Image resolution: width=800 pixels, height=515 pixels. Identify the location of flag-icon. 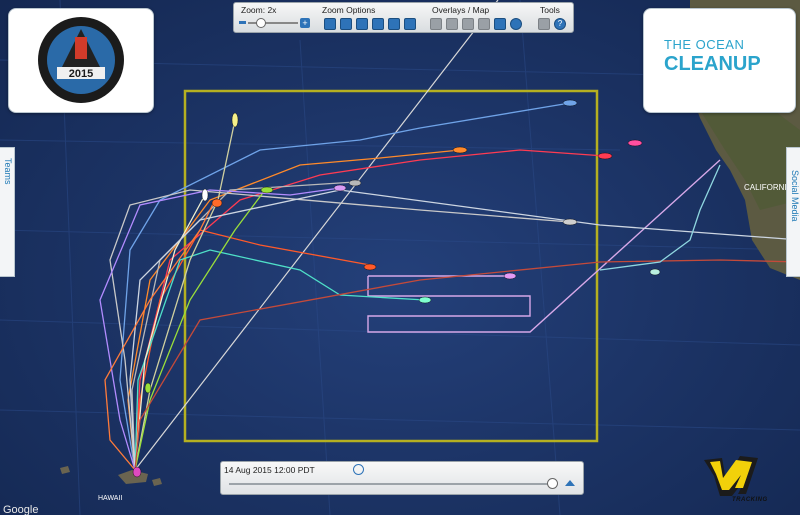
(330, 24).